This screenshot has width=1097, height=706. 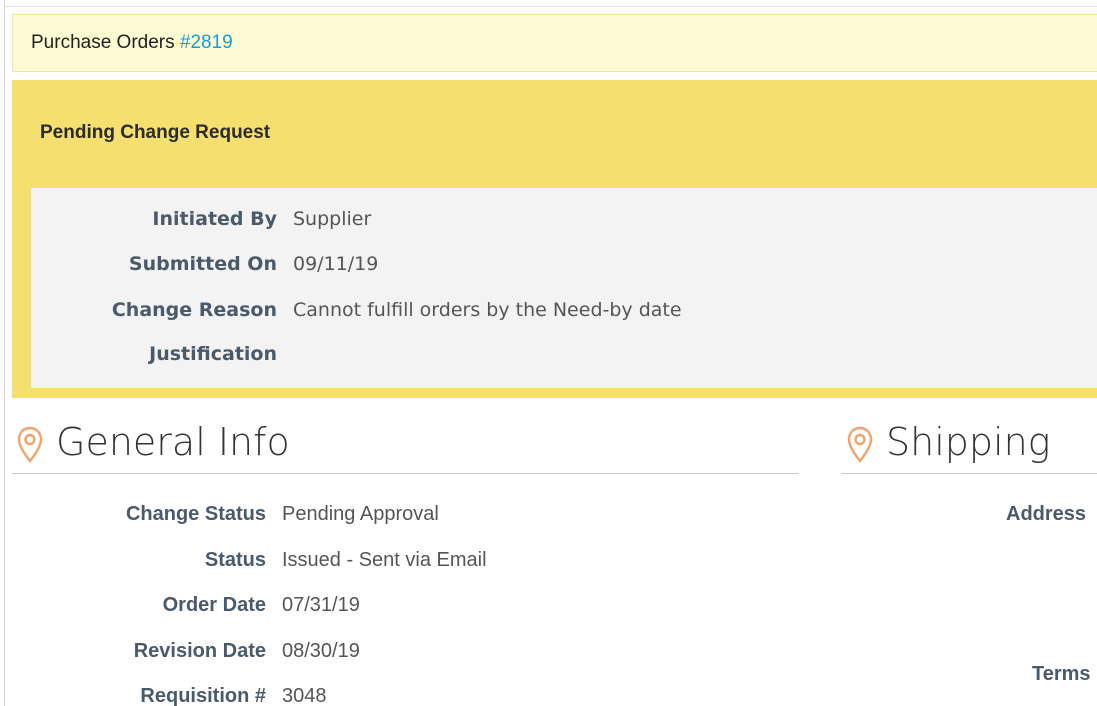 I want to click on shipping-terms-label: Terms, so click(x=1061, y=674).